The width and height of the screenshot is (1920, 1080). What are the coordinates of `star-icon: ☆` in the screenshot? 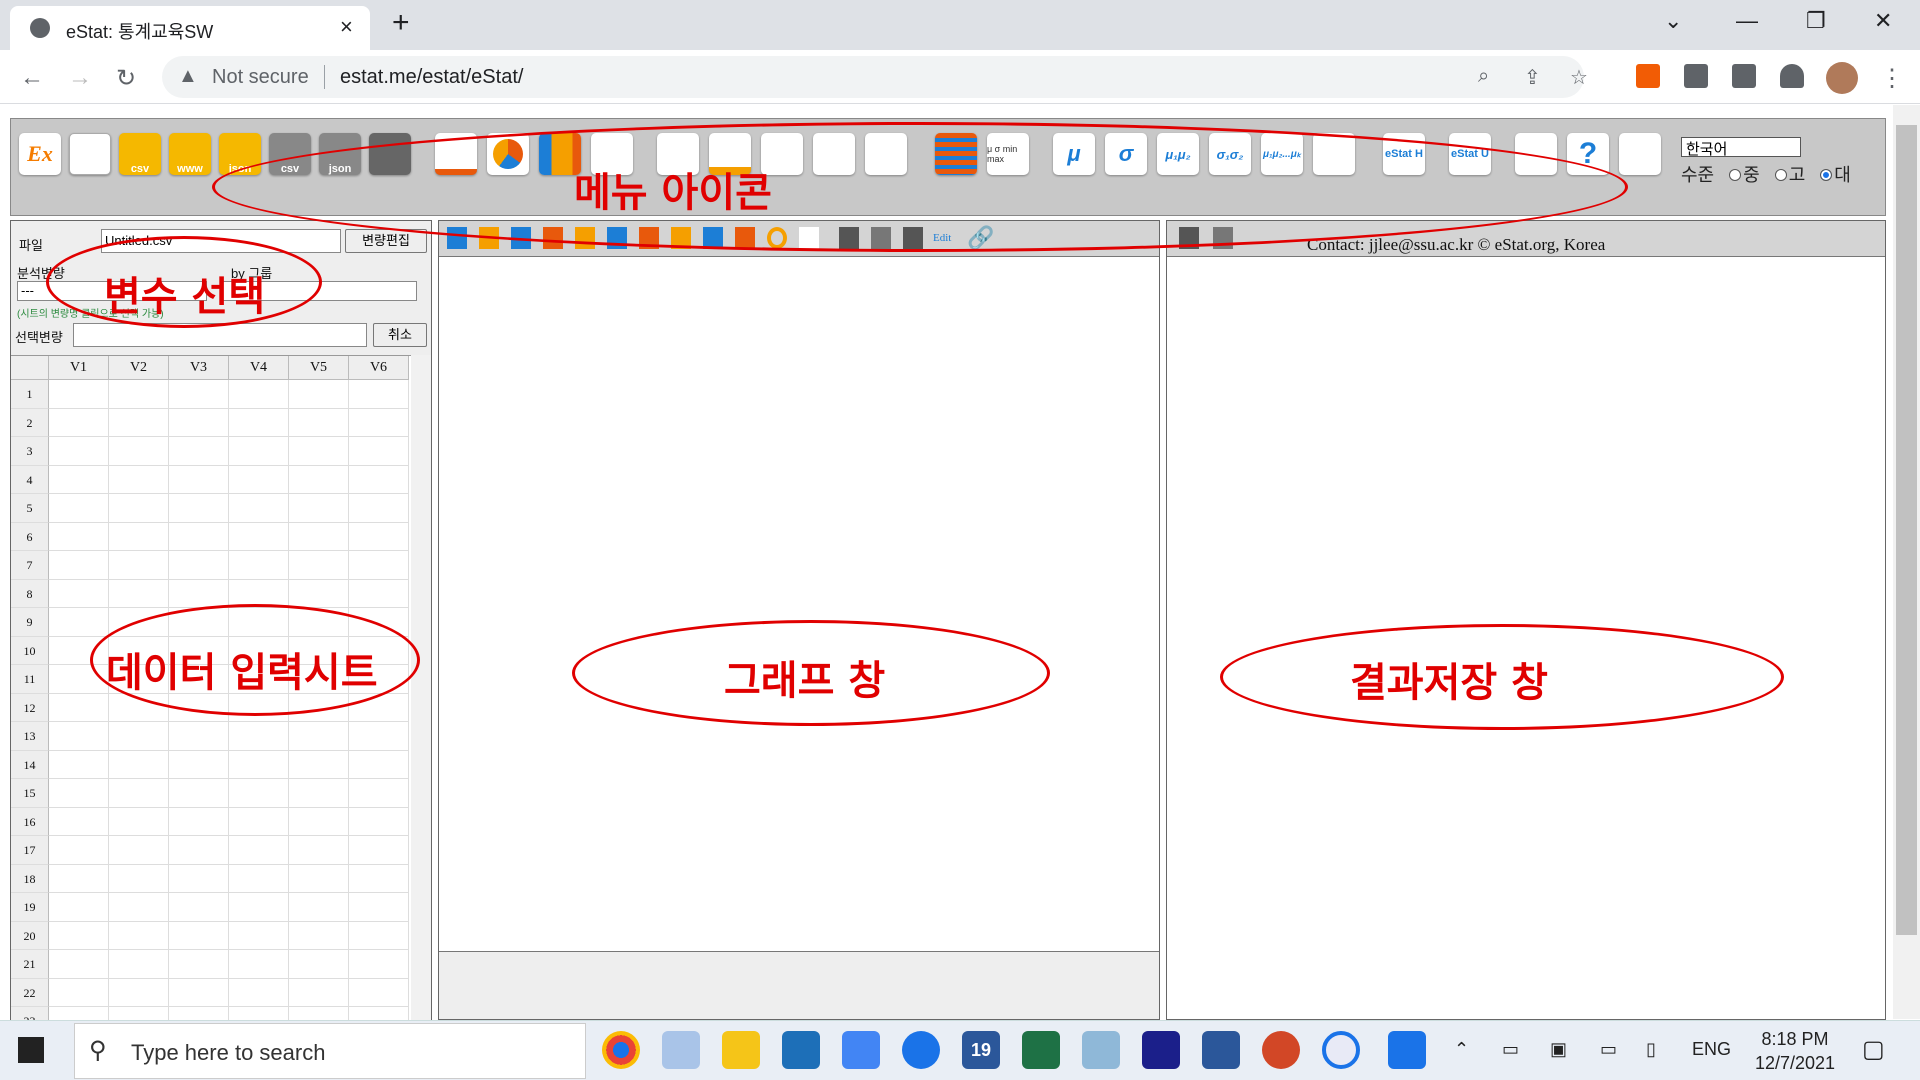 It's located at (1579, 77).